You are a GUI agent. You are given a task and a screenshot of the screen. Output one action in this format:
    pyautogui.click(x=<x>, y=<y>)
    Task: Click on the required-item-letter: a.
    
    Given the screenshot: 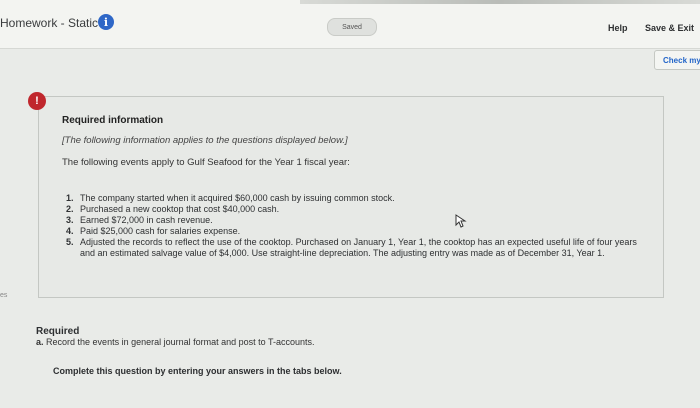 What is the action you would take?
    pyautogui.click(x=40, y=342)
    